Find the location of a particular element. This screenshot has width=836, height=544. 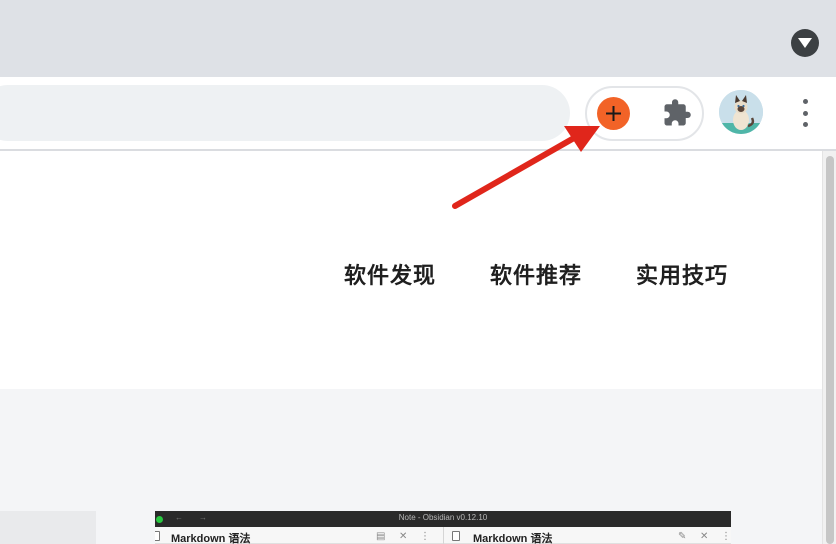

chevron-down-icon is located at coordinates (805, 43).